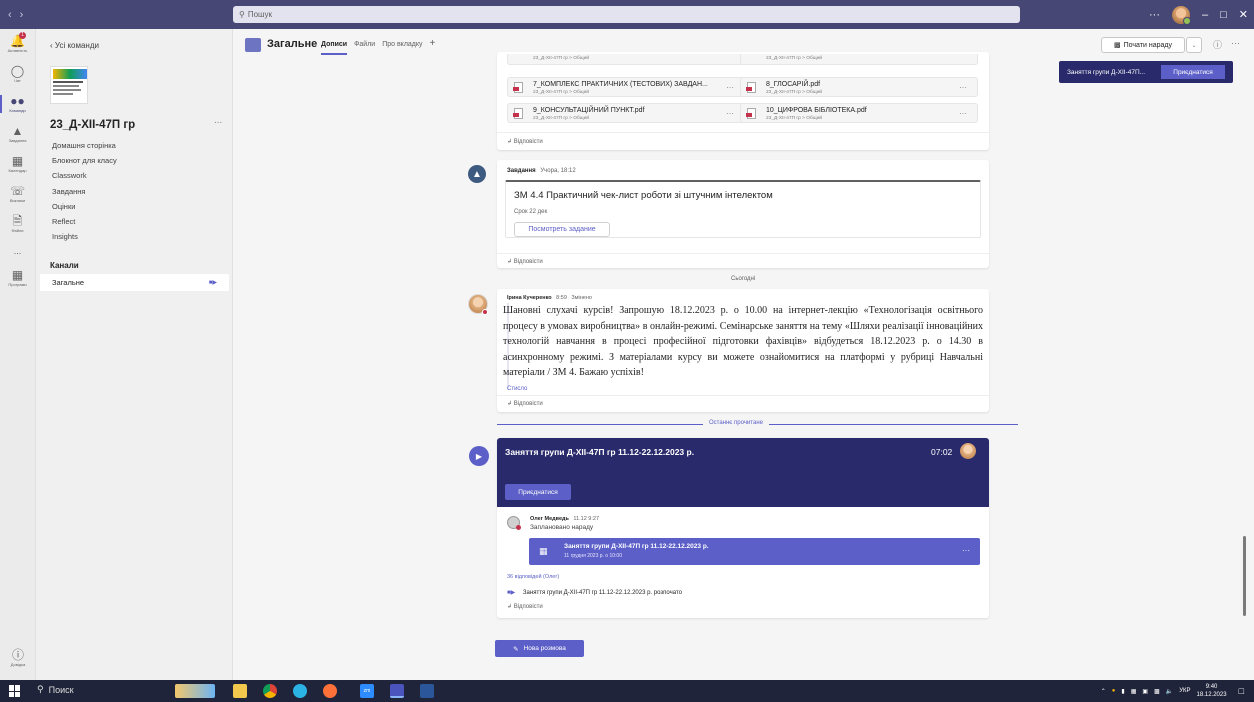 The image size is (1254, 702). I want to click on nav-assignments: Завдання, so click(69, 191).